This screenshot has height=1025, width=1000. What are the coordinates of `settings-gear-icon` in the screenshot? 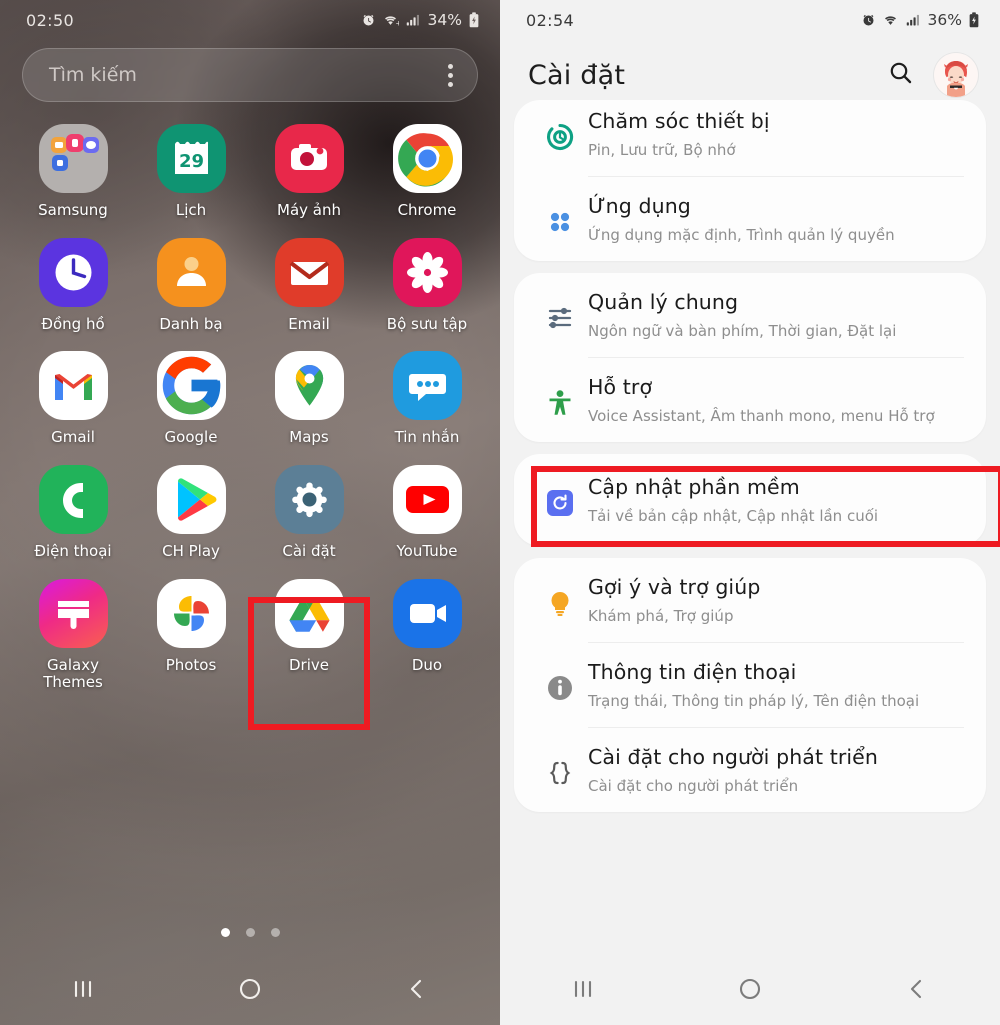 It's located at (309, 500).